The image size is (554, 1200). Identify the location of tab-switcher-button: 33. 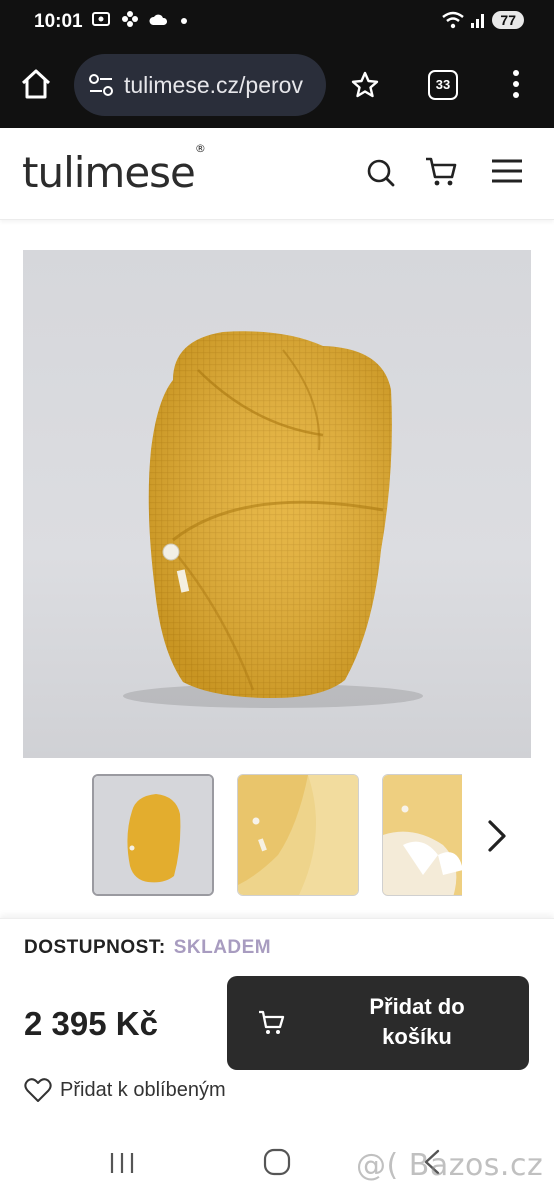
(443, 85).